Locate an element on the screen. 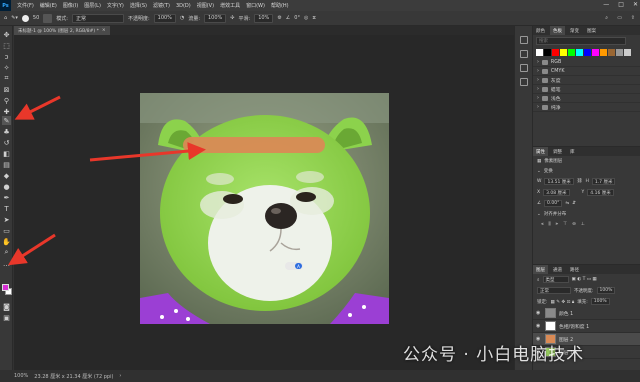 This screenshot has width=640, height=382. share-icon: ⇪ is located at coordinates (633, 18).